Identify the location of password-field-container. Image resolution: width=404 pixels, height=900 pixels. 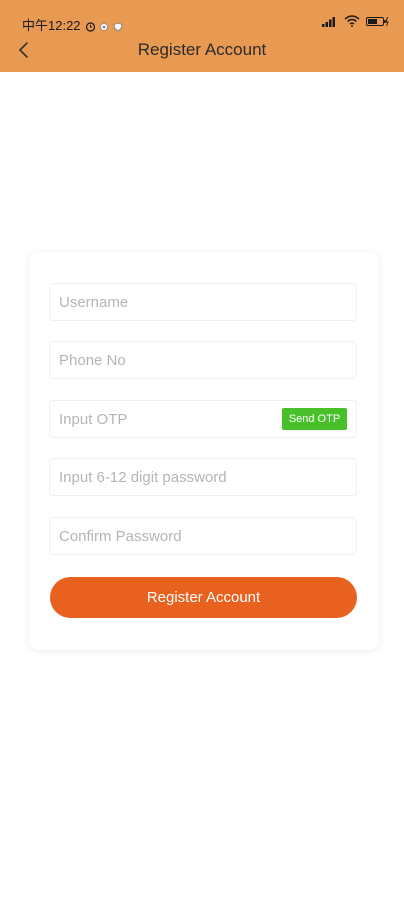
(203, 477).